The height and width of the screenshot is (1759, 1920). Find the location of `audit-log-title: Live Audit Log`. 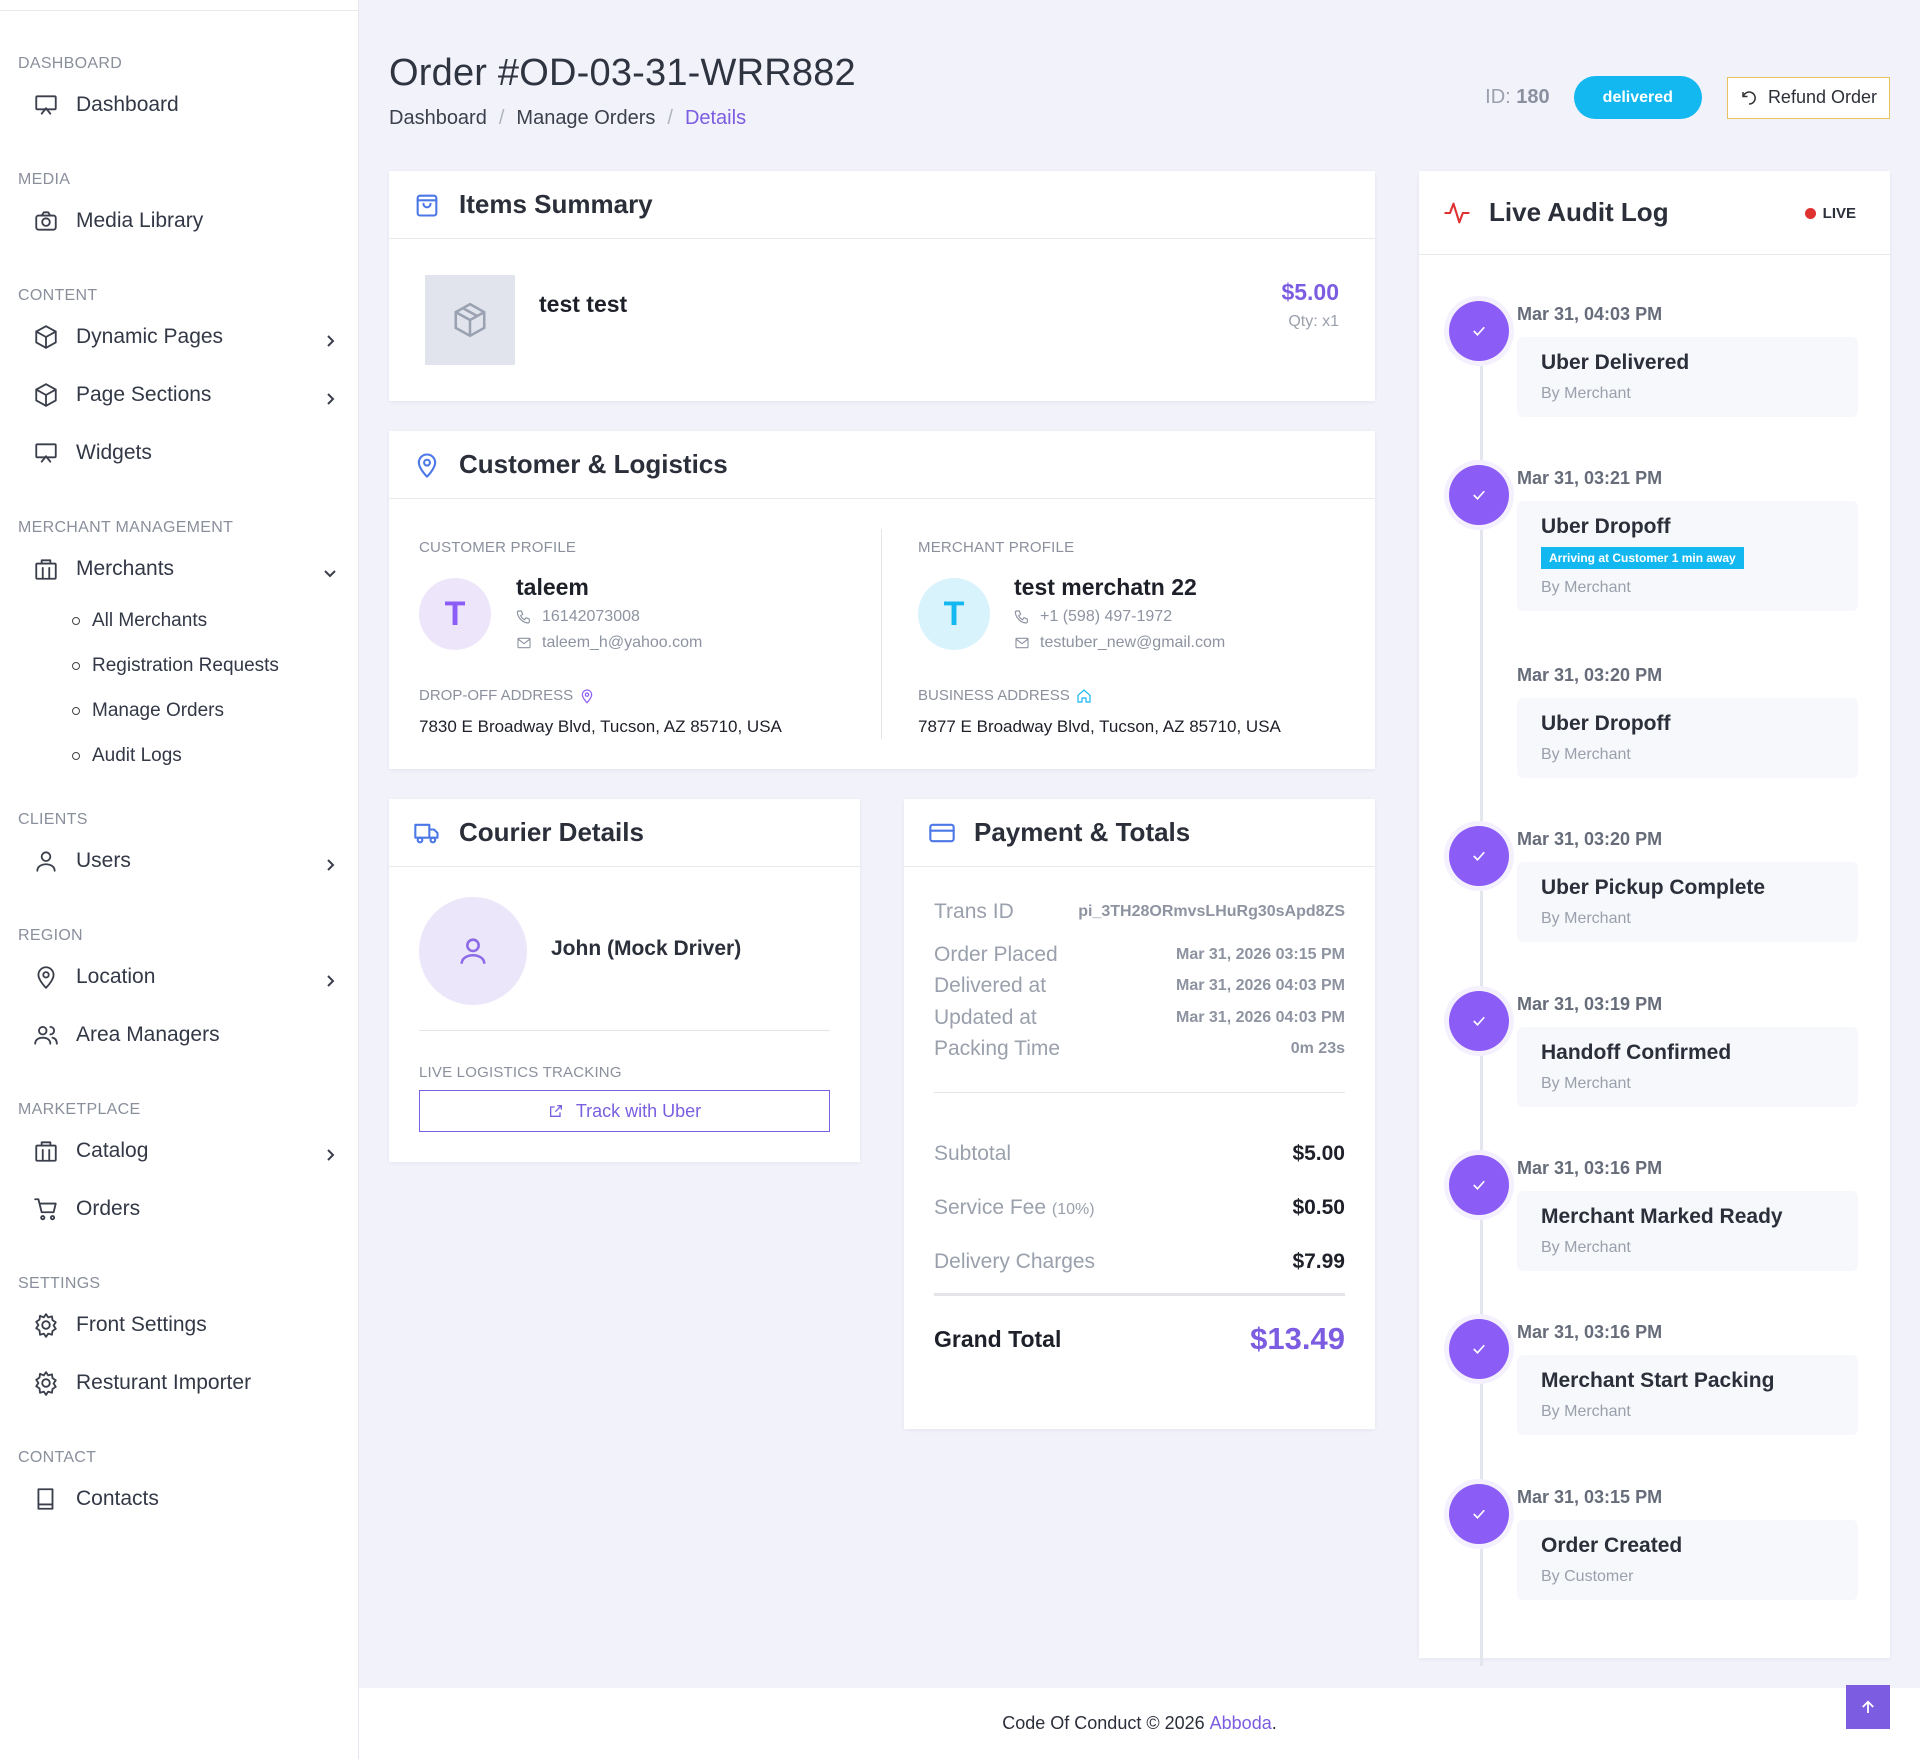

audit-log-title: Live Audit Log is located at coordinates (1579, 212).